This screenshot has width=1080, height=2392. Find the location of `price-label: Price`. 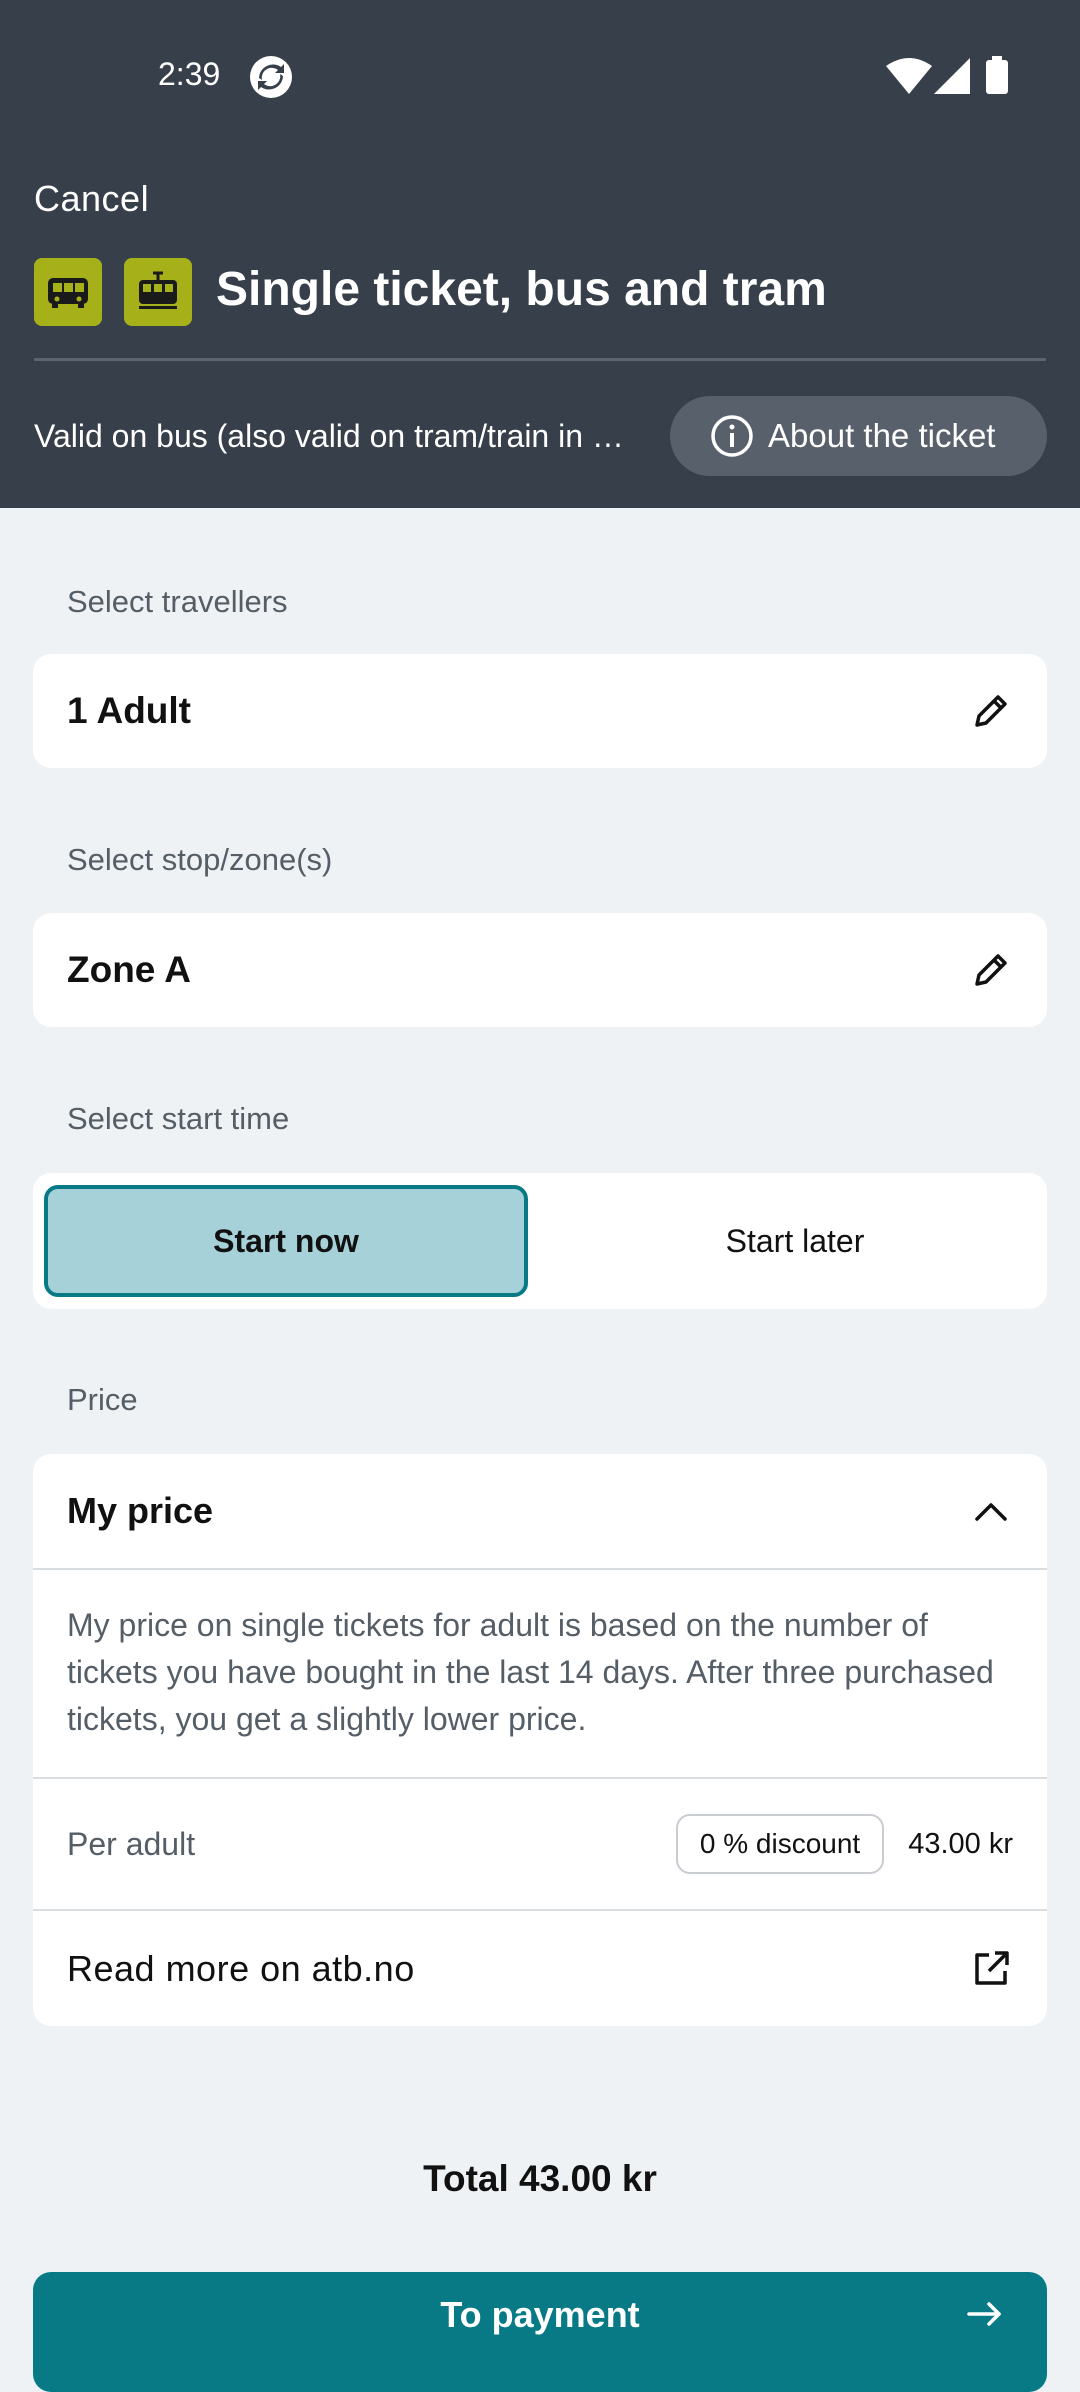

price-label: Price is located at coordinates (102, 1399).